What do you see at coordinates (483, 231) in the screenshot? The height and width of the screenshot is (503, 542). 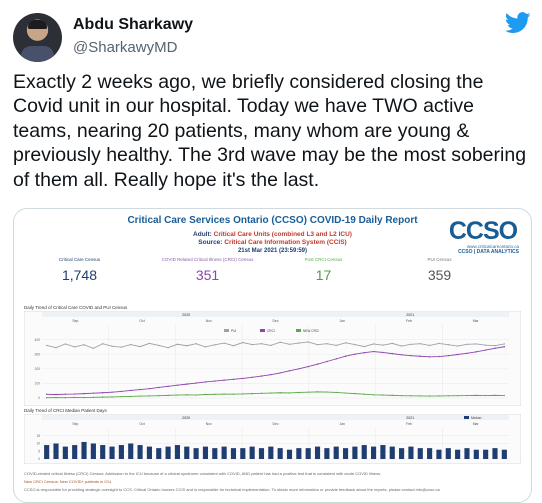 I see `ccso-logo-mark: CCSO` at bounding box center [483, 231].